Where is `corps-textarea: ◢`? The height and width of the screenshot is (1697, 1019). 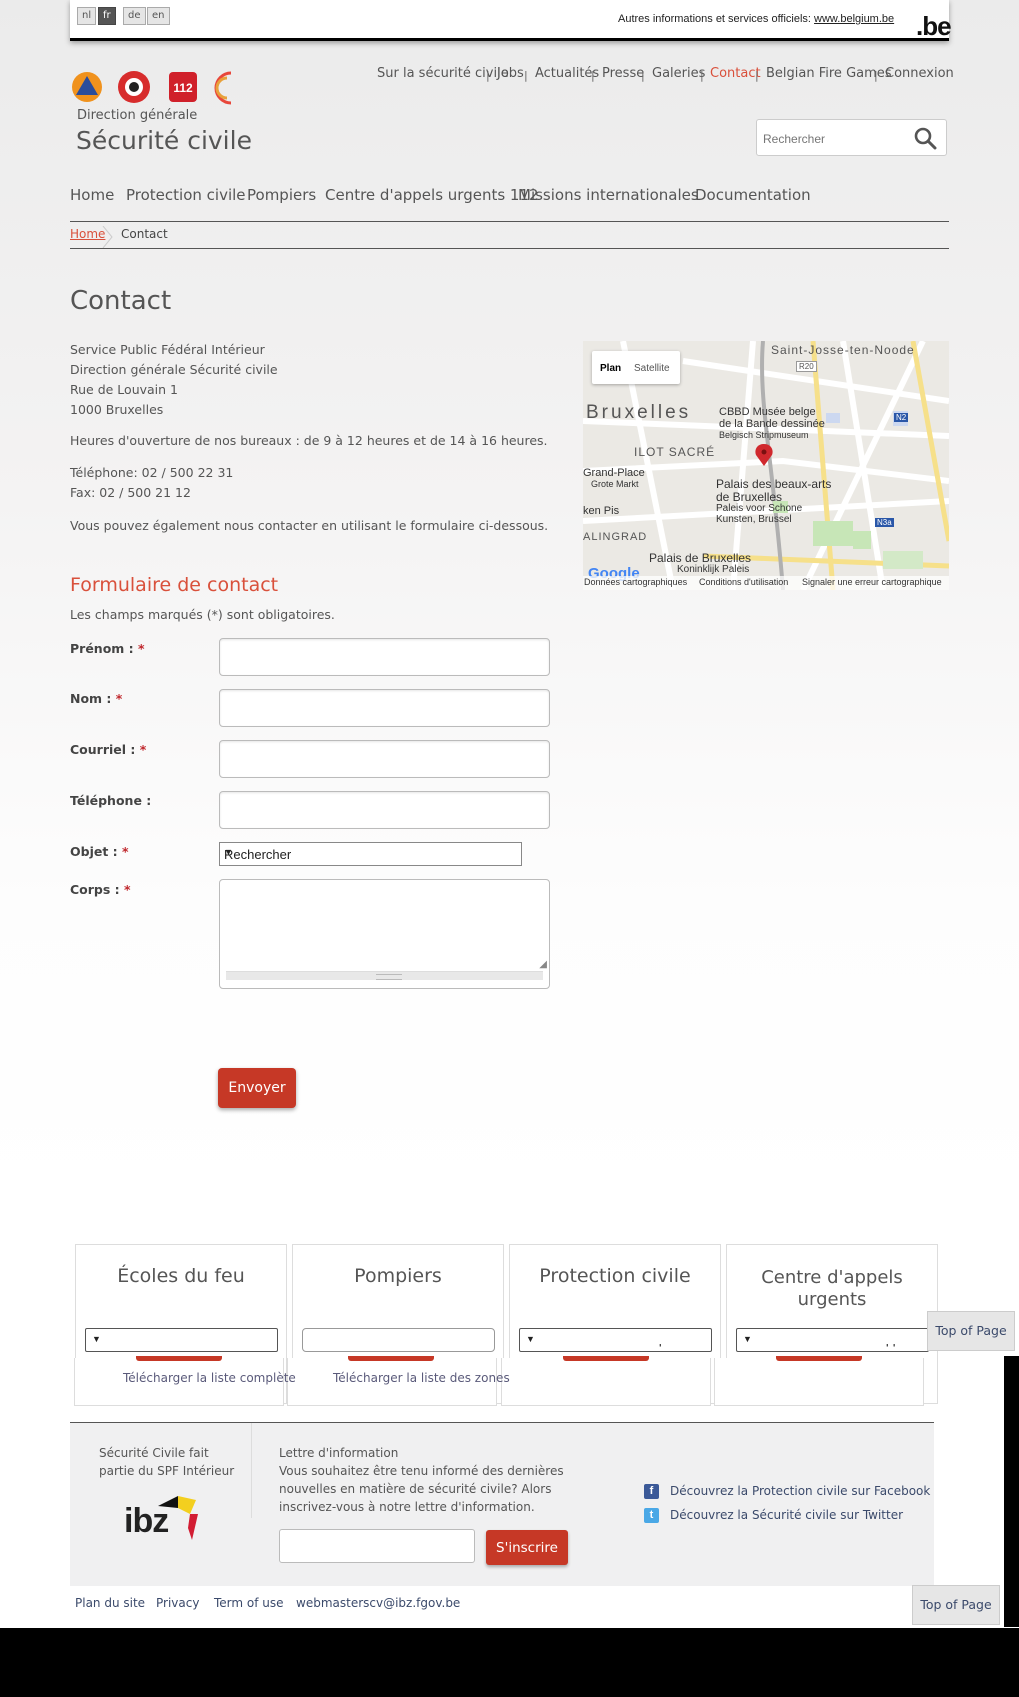
corps-textarea: ◢ is located at coordinates (384, 934).